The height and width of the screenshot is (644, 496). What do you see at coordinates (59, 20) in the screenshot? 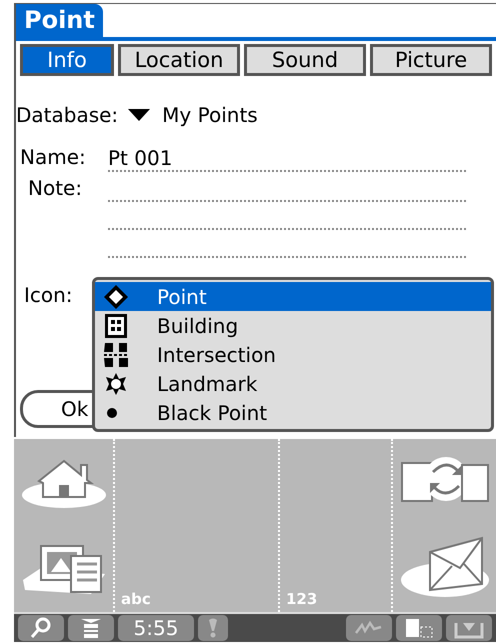
I see `window-title: Point` at bounding box center [59, 20].